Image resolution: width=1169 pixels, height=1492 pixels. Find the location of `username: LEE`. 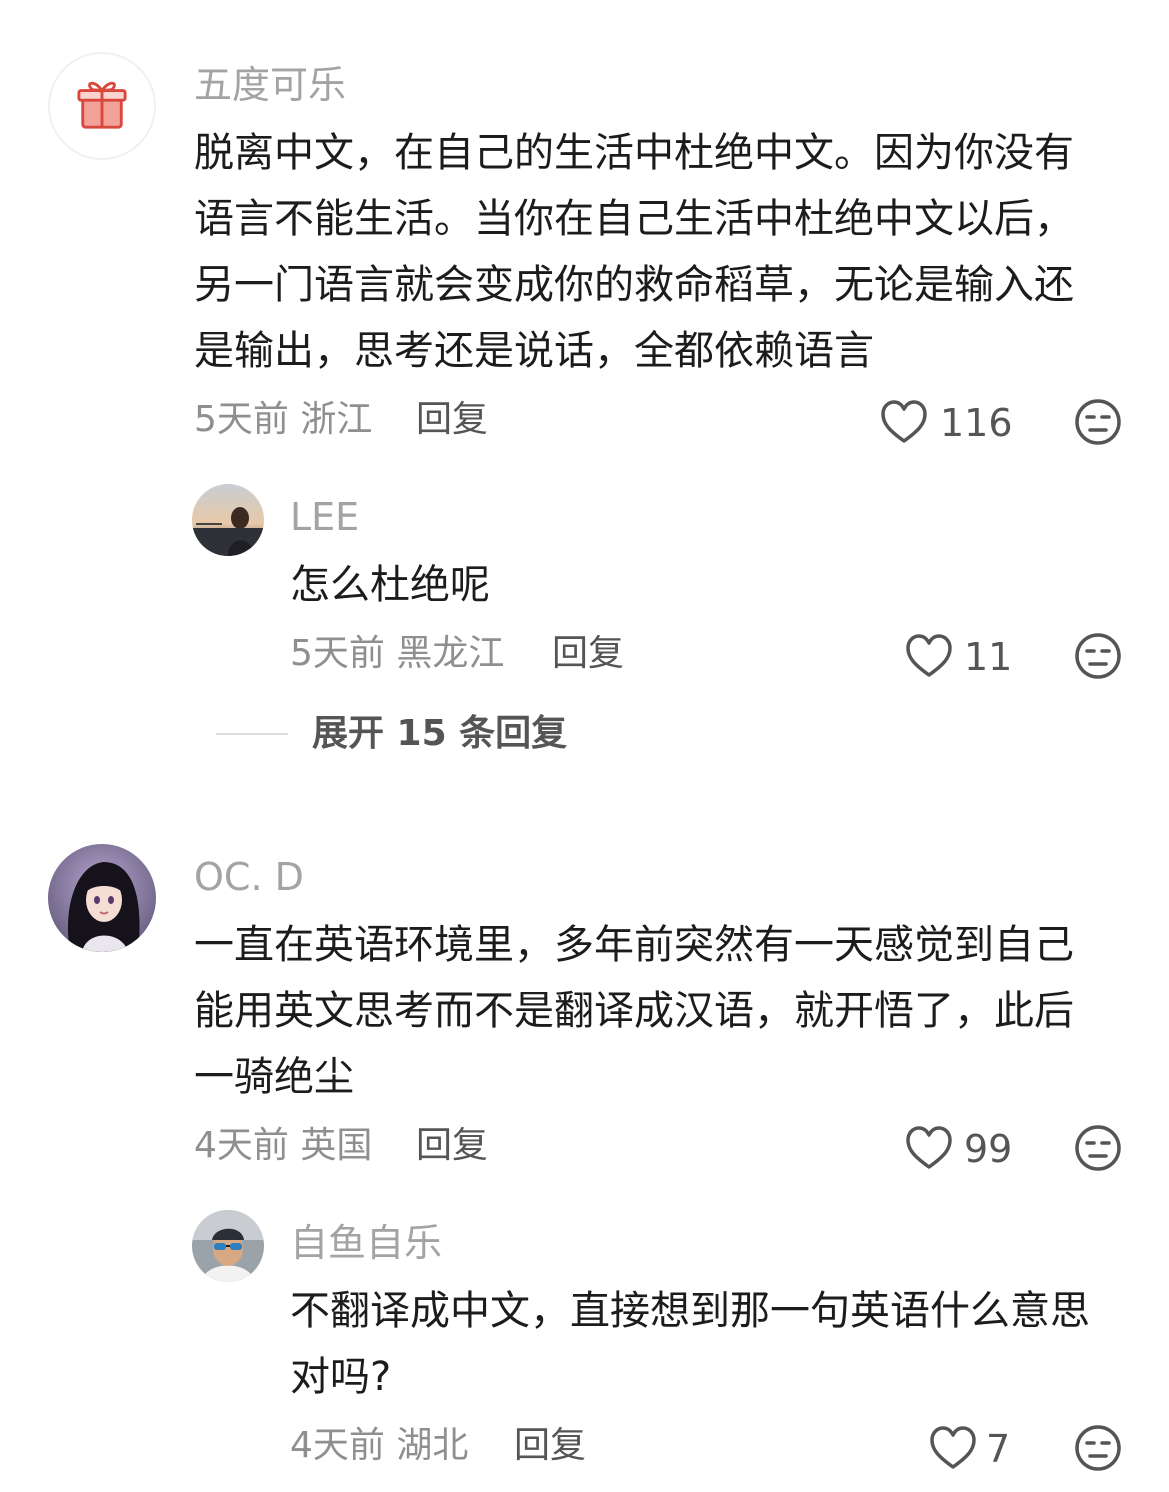

username: LEE is located at coordinates (324, 517).